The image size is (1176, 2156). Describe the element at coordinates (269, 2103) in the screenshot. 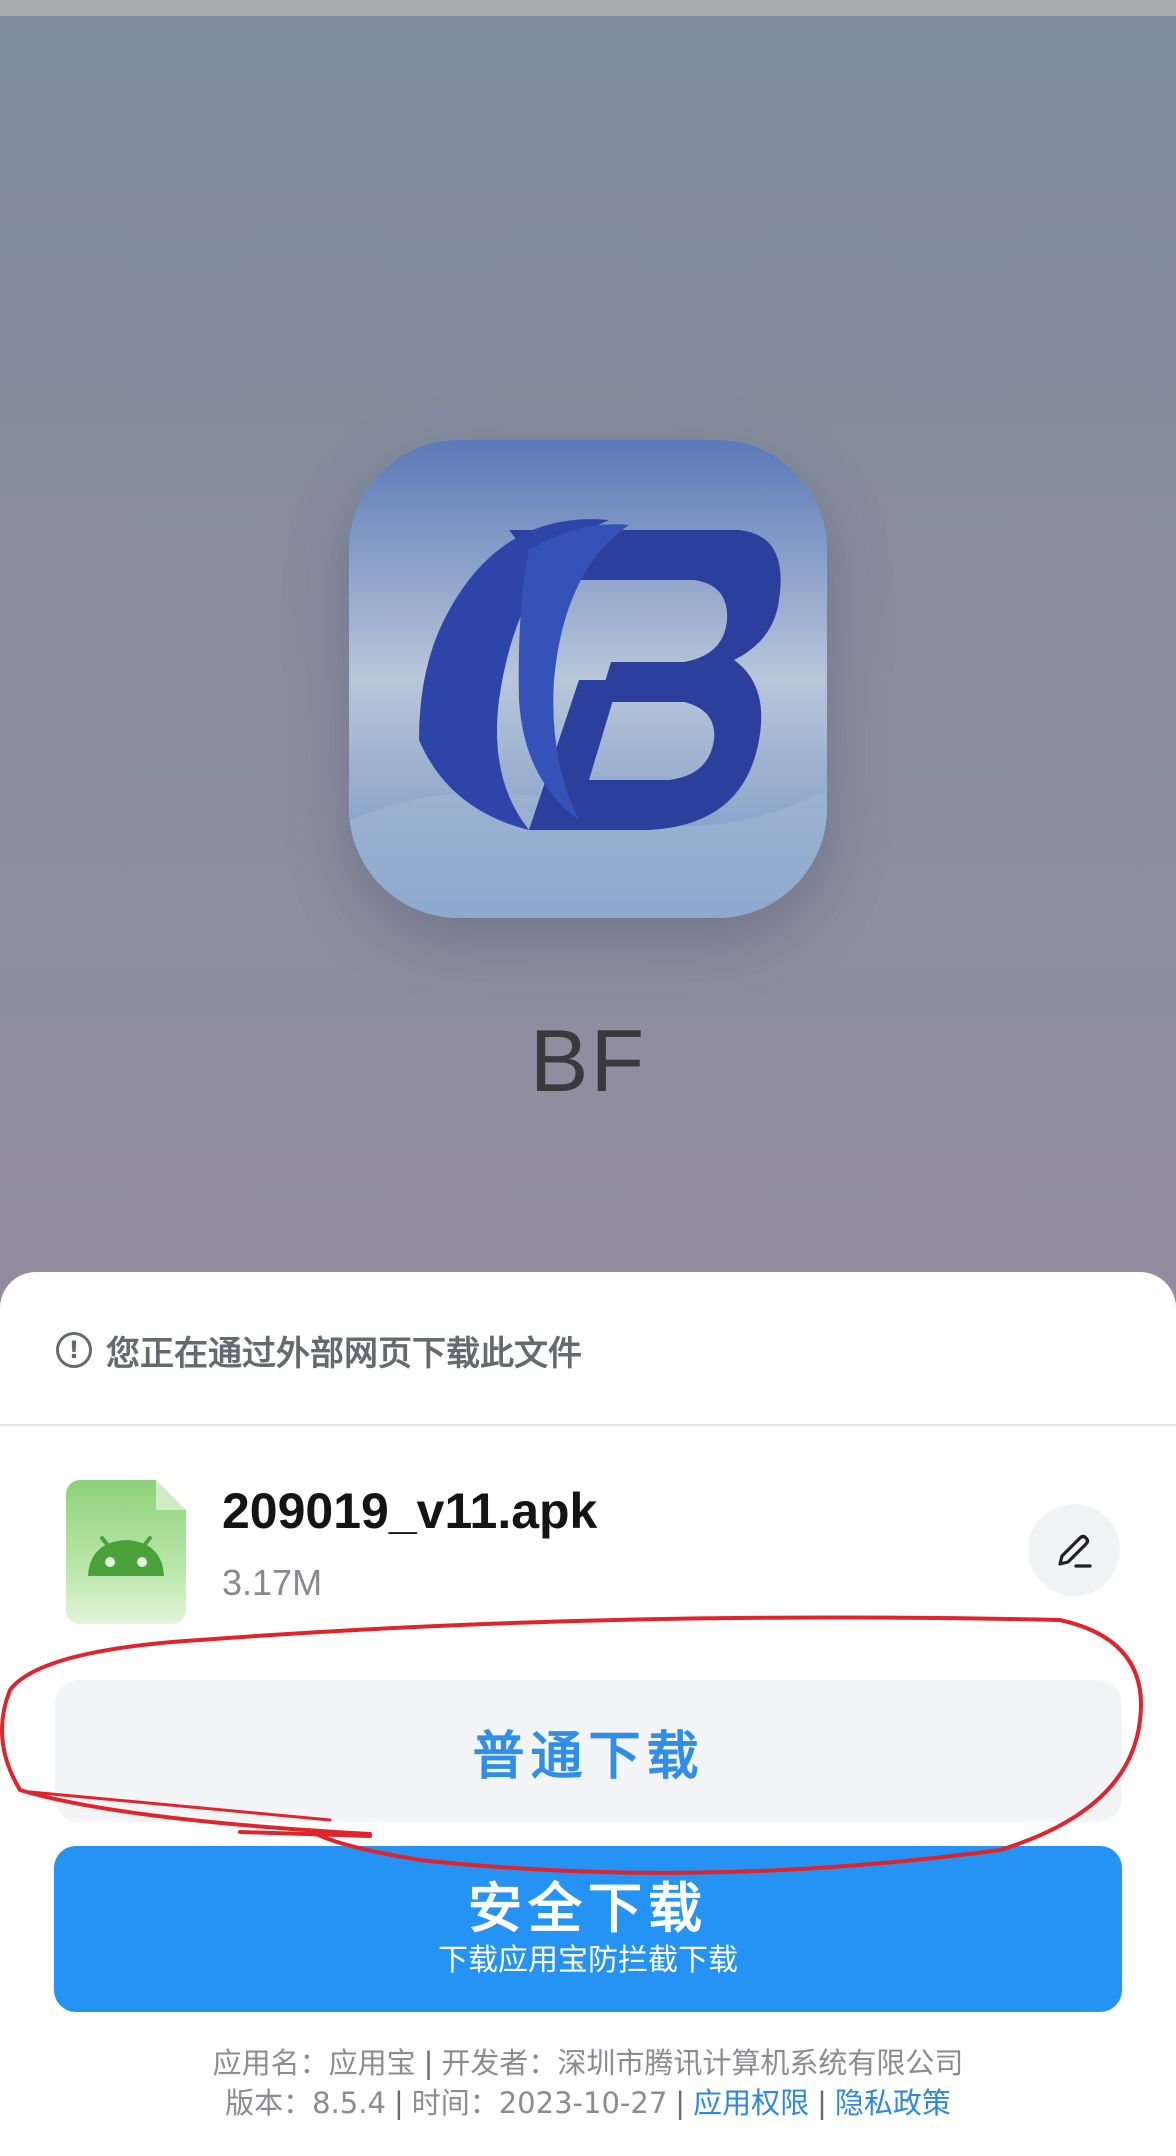

I see `version-label: 版本：` at that location.